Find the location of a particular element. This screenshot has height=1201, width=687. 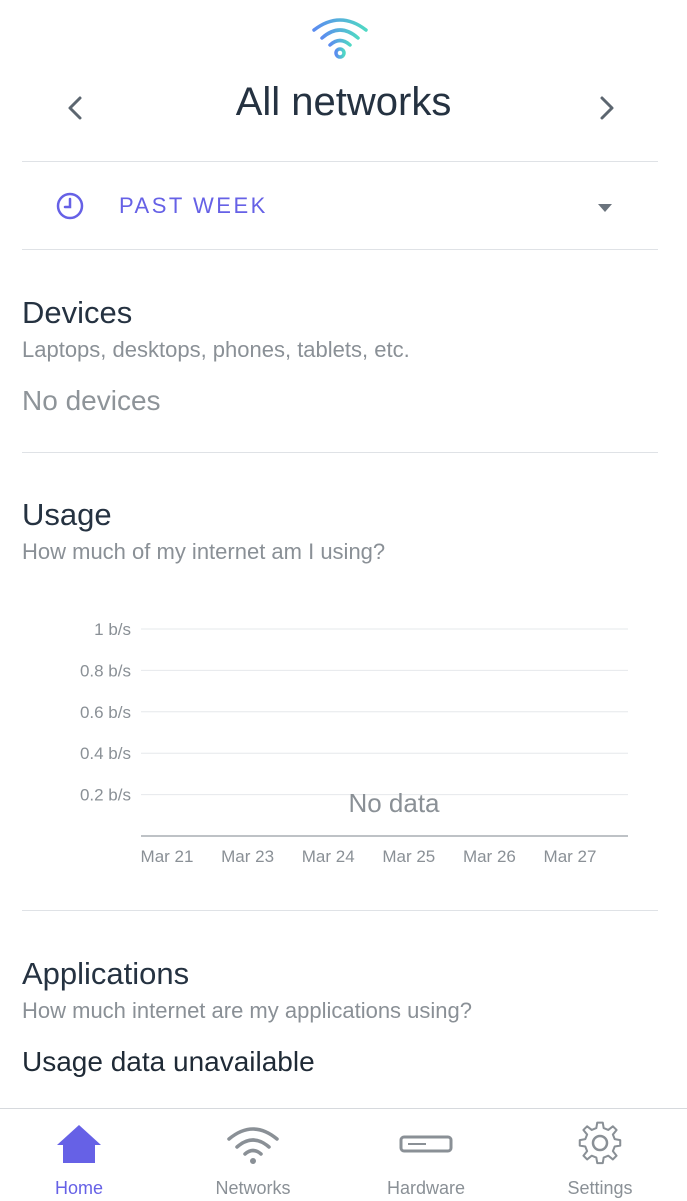

x-tick-label: Mar 23 is located at coordinates (247, 856).